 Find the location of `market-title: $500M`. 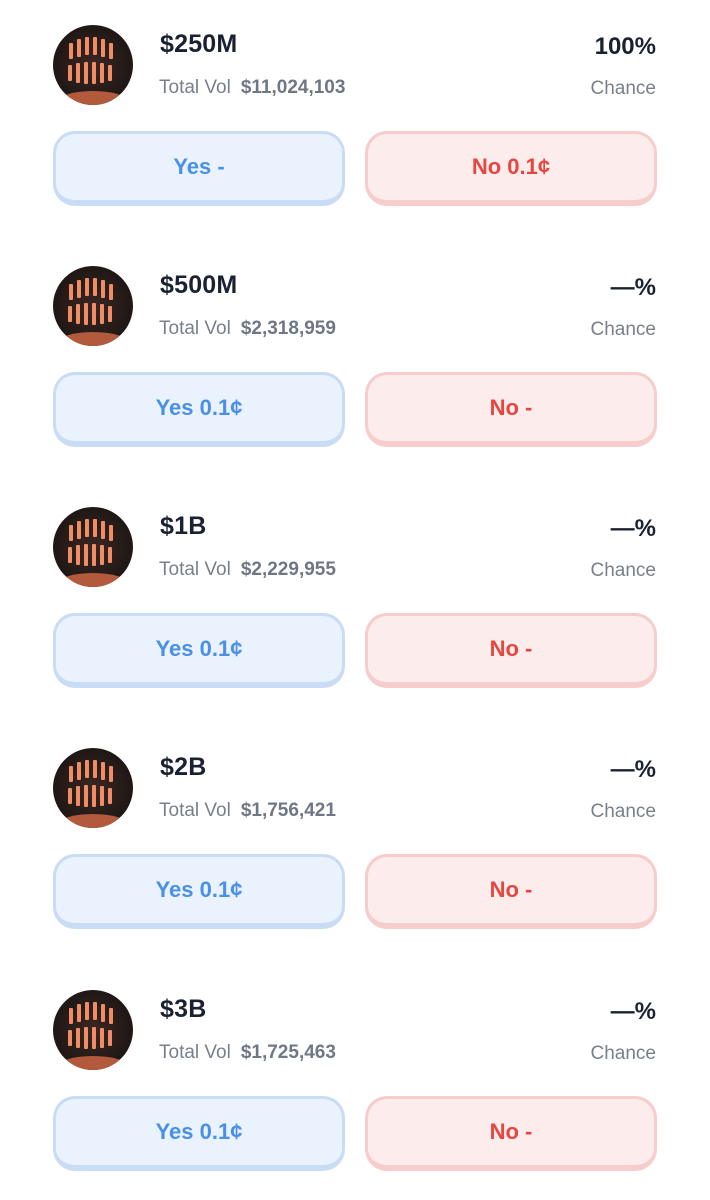

market-title: $500M is located at coordinates (199, 285).